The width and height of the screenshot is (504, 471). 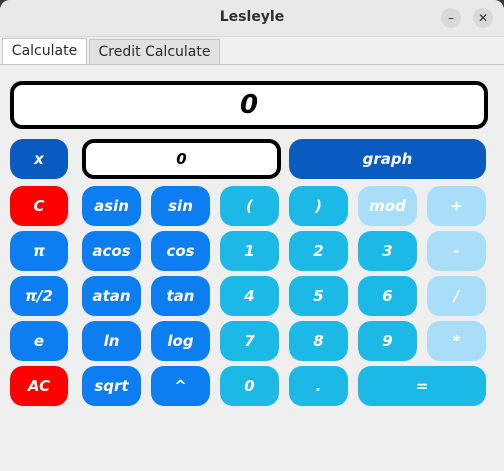 I want to click on tab-credit-calculate: Credit Calculate, so click(x=154, y=51).